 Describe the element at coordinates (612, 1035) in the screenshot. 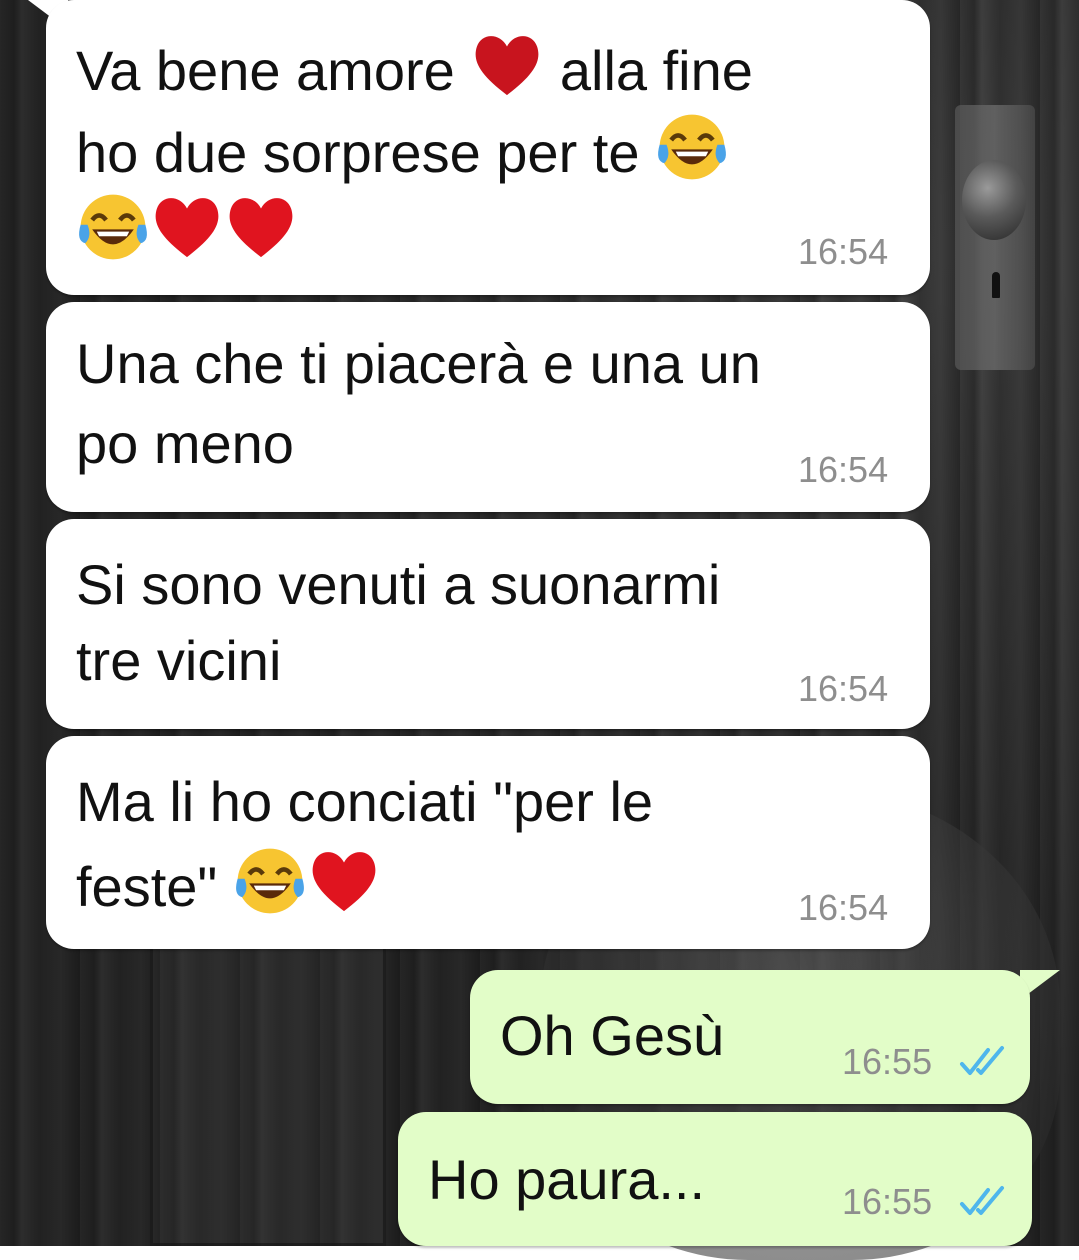

I see `message-text: Oh Gesù` at that location.